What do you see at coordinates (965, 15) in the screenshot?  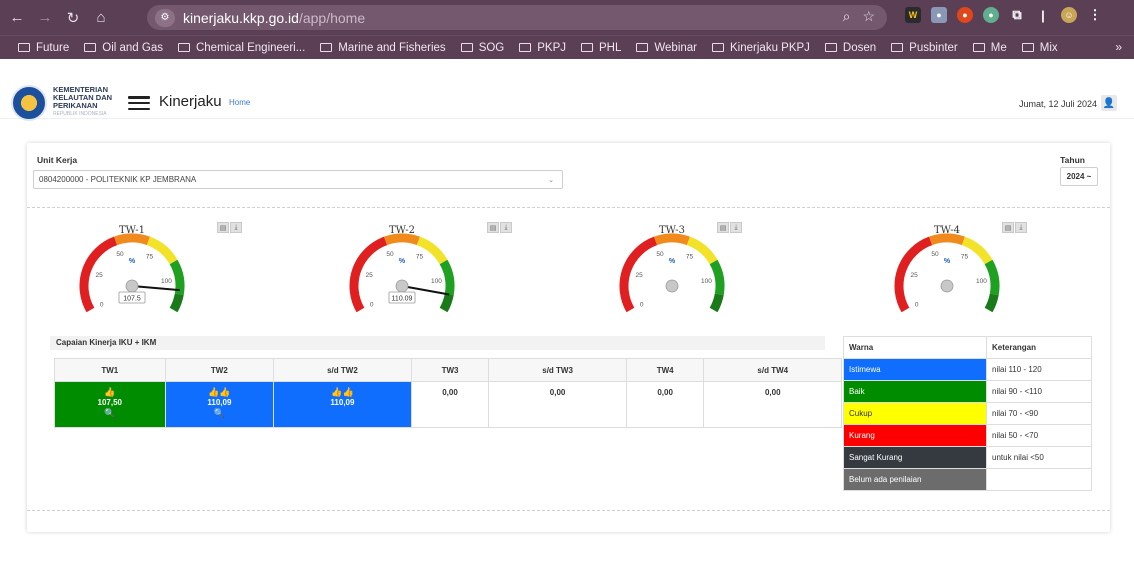 I see `record-extension-icon: ●` at bounding box center [965, 15].